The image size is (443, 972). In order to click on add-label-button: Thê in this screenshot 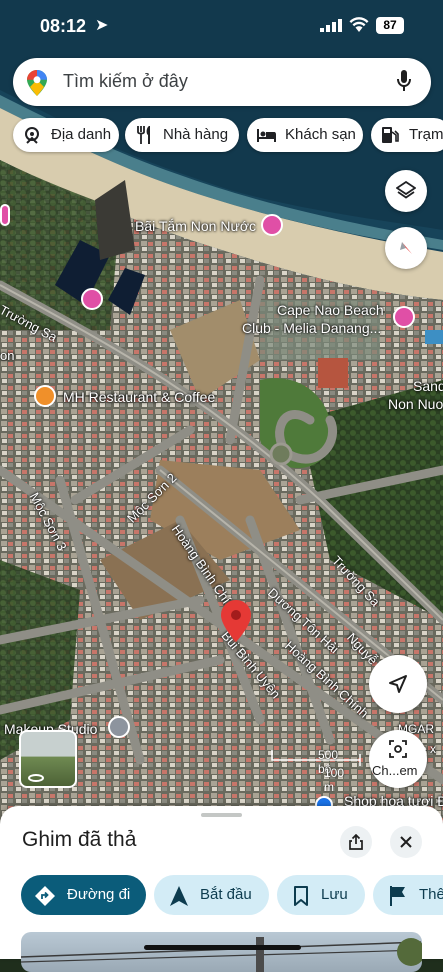, I will do `click(408, 895)`.